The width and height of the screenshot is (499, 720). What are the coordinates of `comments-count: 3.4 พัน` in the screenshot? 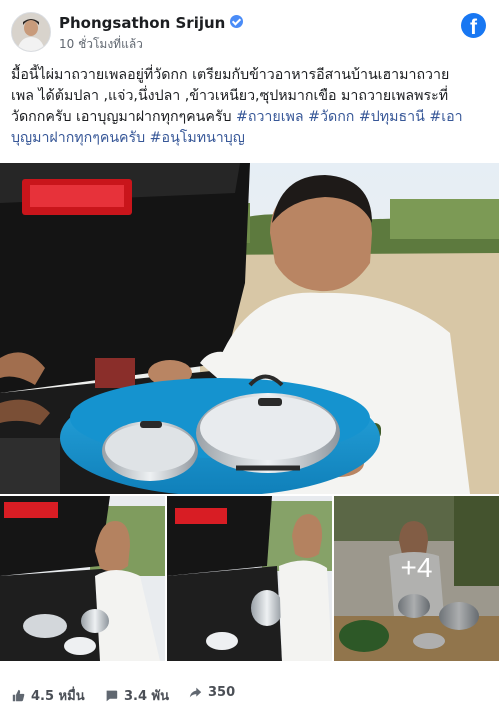 It's located at (147, 696).